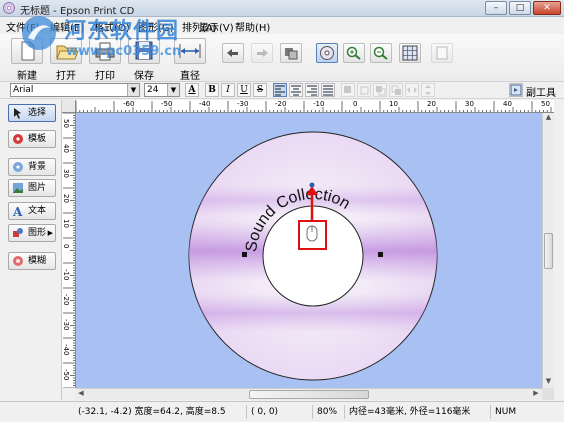 Image resolution: width=564 pixels, height=422 pixels. I want to click on arrange-front-button, so click(348, 90).